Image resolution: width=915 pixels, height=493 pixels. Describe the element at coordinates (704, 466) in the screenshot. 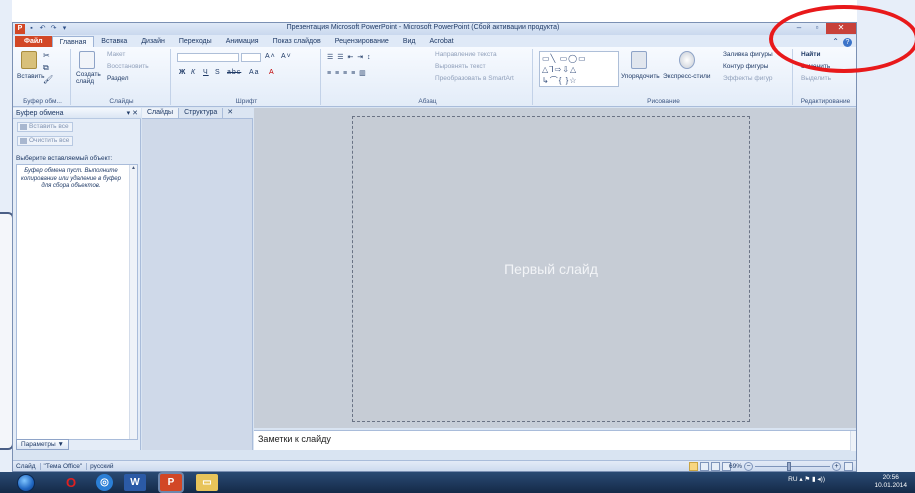

I see `slide-sorter-button` at that location.